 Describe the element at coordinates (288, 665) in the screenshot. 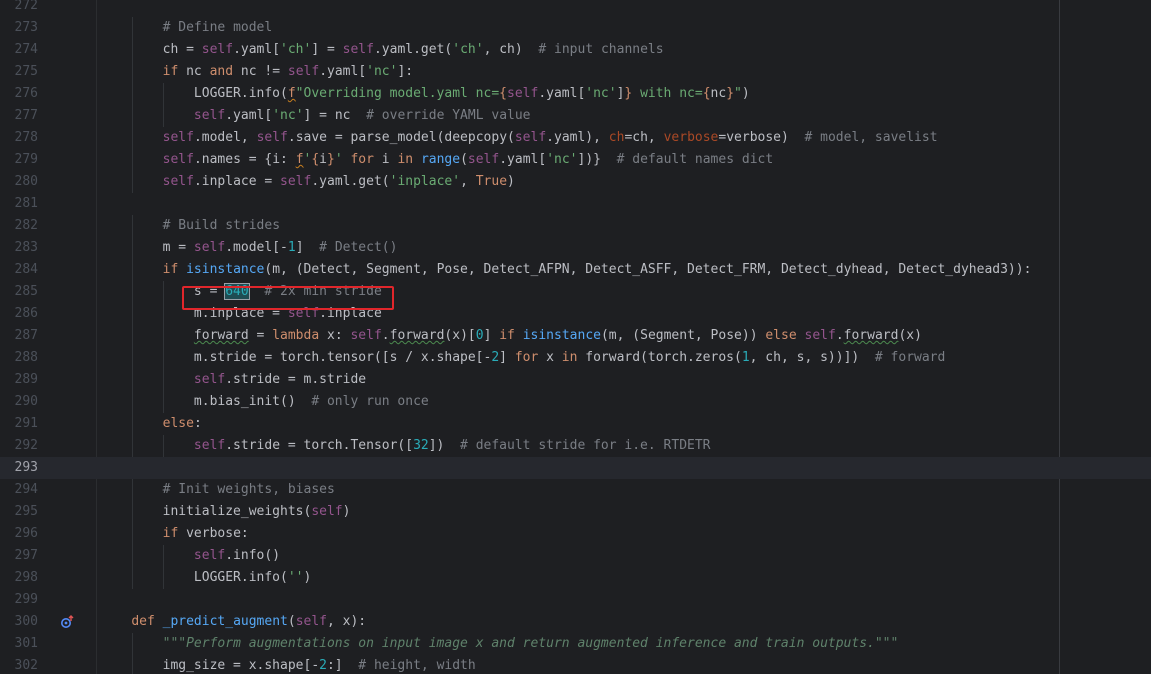

I see `code-text: img_size = x.shape[-2:] # height, width` at that location.